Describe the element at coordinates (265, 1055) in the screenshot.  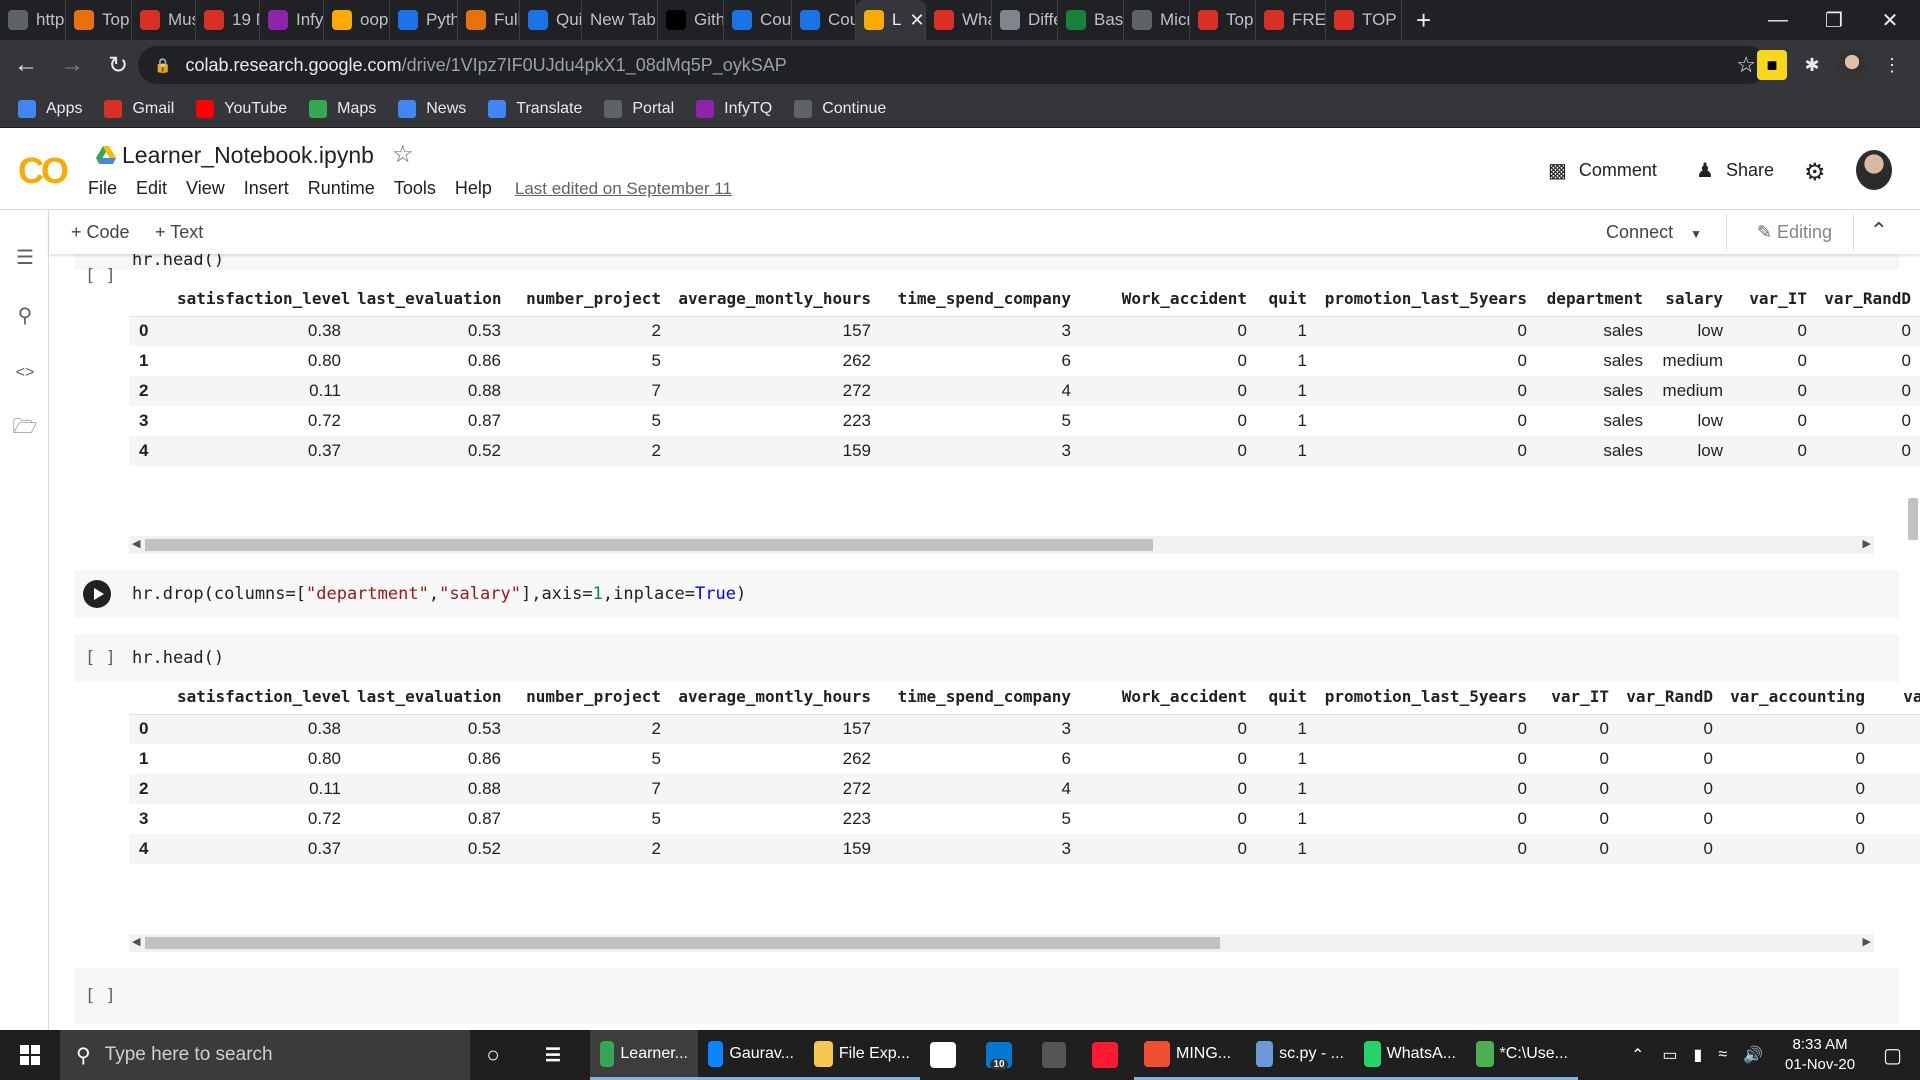
I see `taskbar-search-box: ⚲ Type here to search` at that location.